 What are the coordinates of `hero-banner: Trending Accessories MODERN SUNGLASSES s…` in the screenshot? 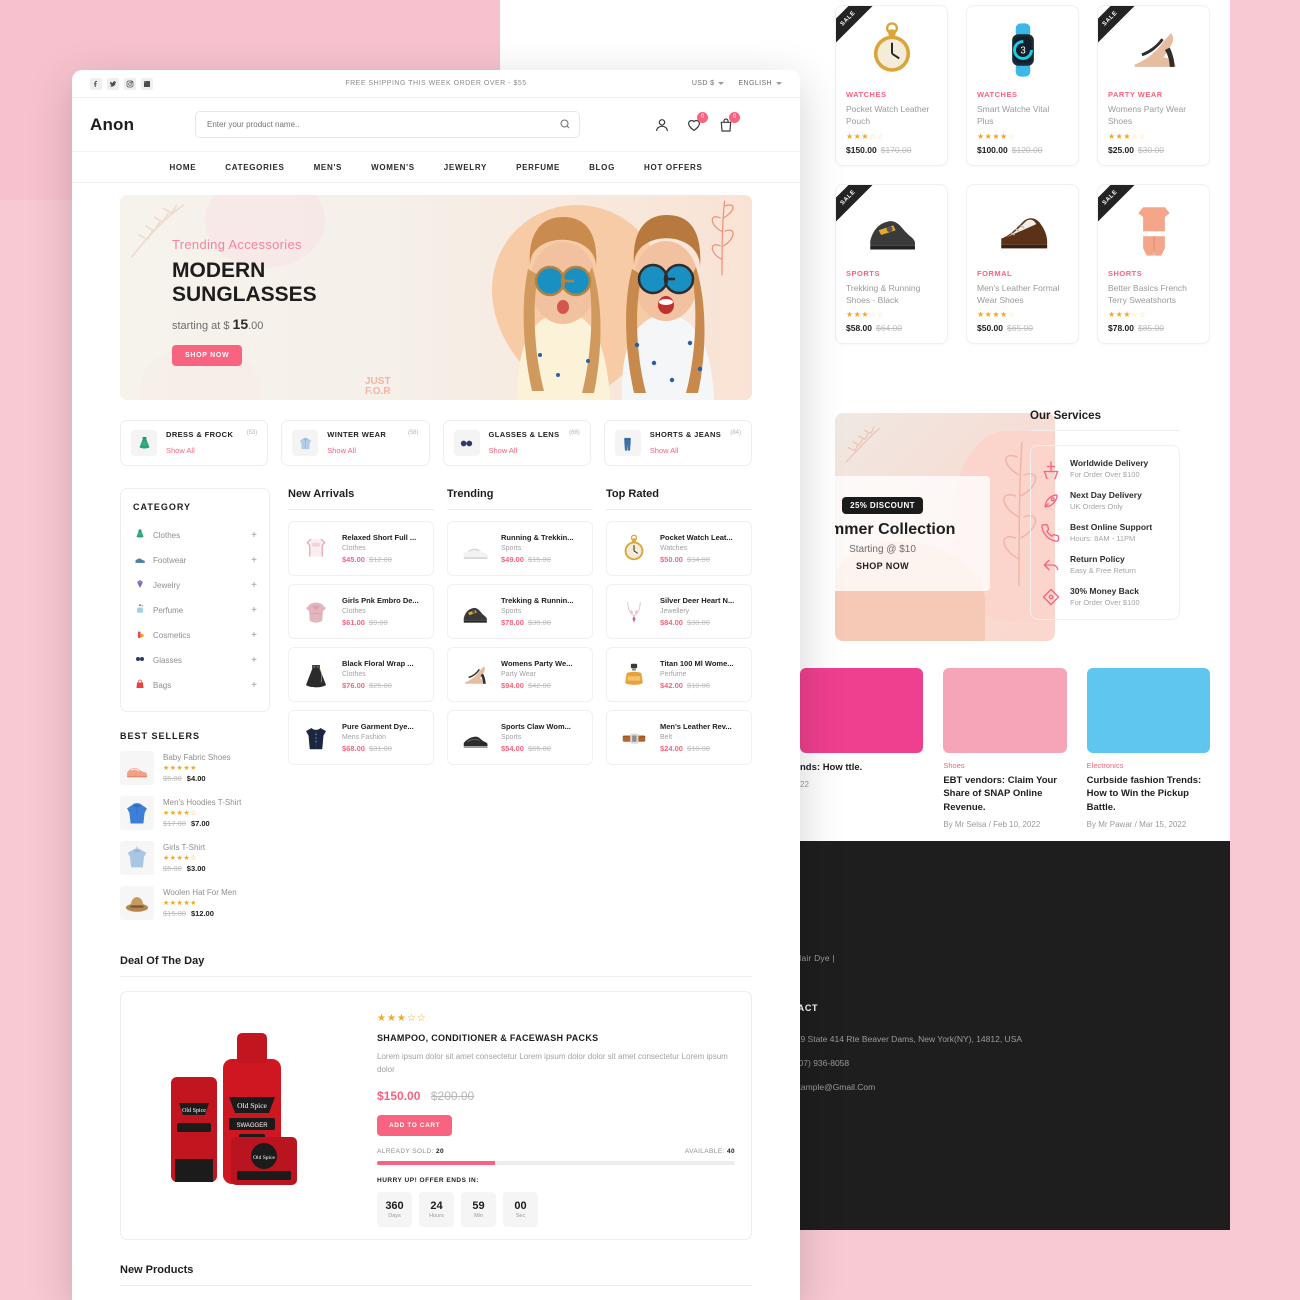 It's located at (436, 297).